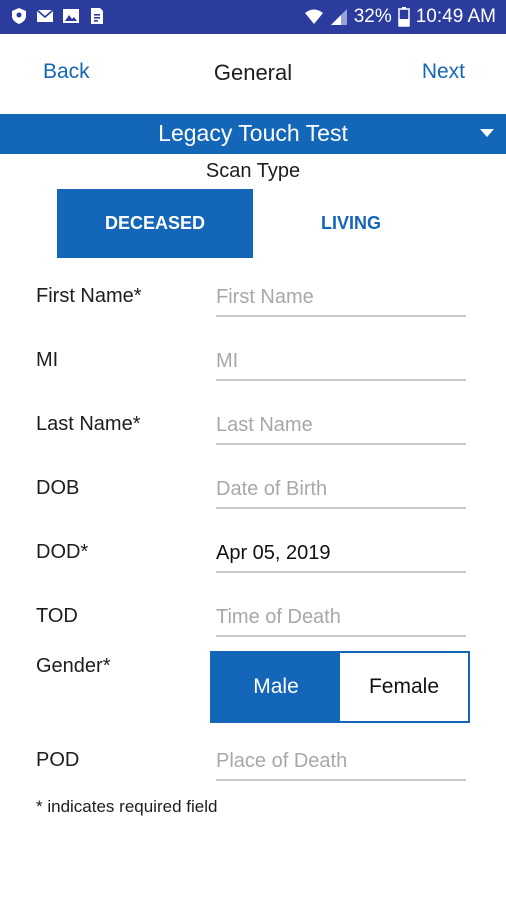  I want to click on required-field-note: * indicates required field, so click(127, 806).